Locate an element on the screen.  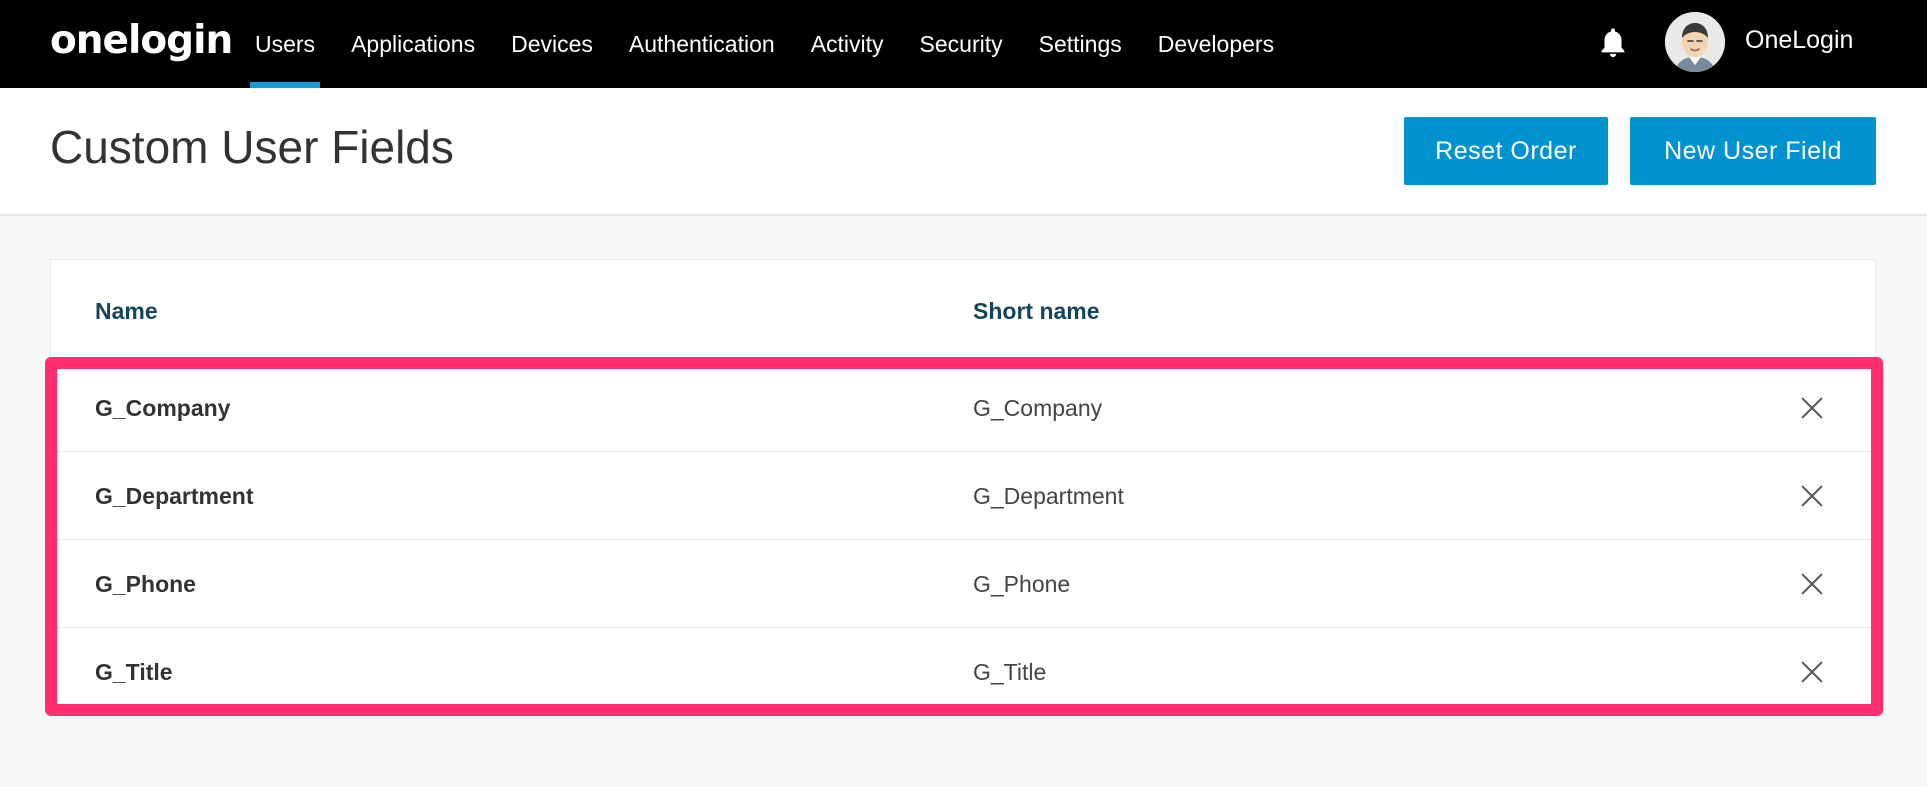
table-row: G_Company G_Company is located at coordinates (963, 408).